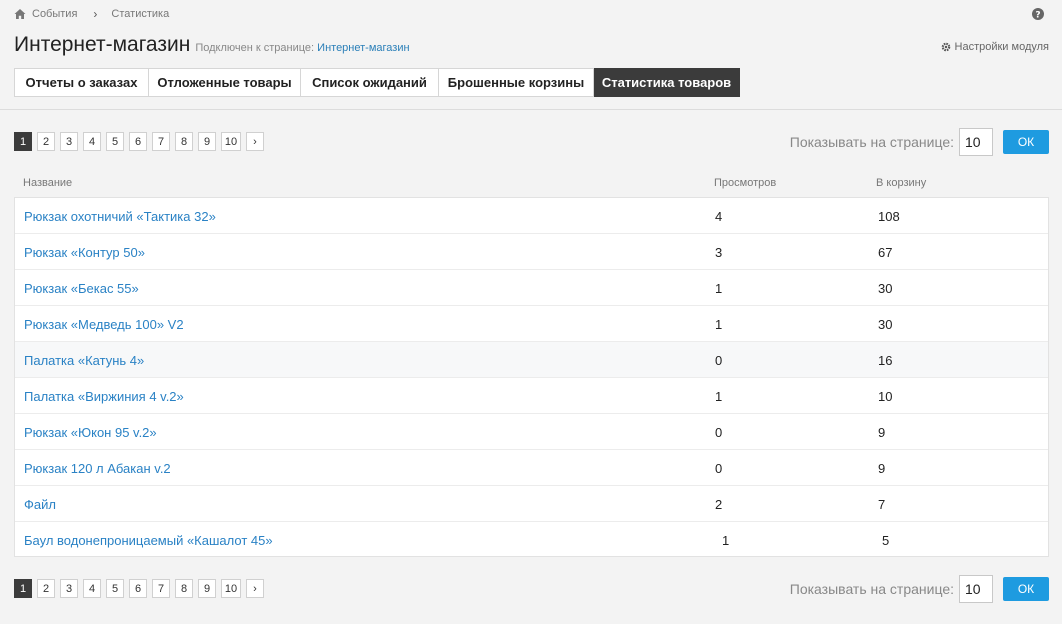 The height and width of the screenshot is (624, 1062). Describe the element at coordinates (889, 216) in the screenshot. I see `cart-count: 108` at that location.